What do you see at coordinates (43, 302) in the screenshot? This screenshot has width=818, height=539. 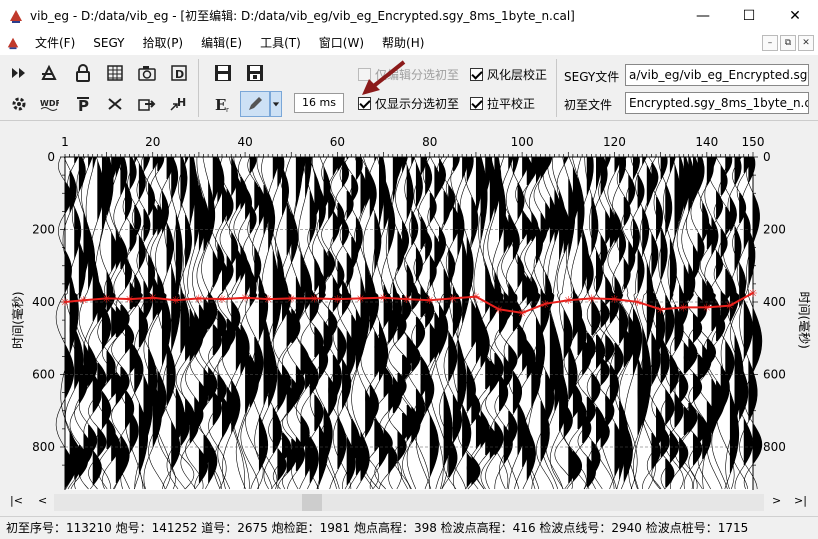 I see `y-left-tick-label: 400` at bounding box center [43, 302].